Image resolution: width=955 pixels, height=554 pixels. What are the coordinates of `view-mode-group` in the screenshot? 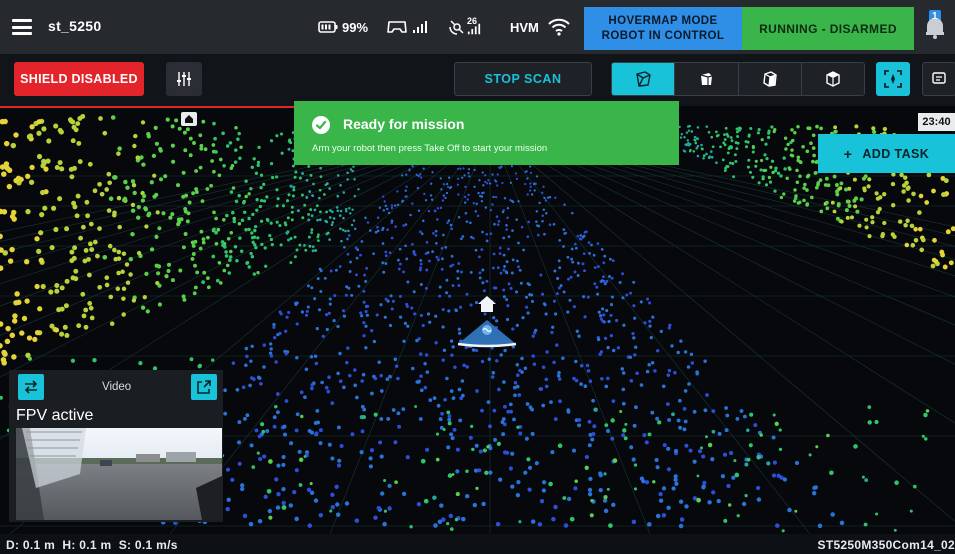 It's located at (738, 79).